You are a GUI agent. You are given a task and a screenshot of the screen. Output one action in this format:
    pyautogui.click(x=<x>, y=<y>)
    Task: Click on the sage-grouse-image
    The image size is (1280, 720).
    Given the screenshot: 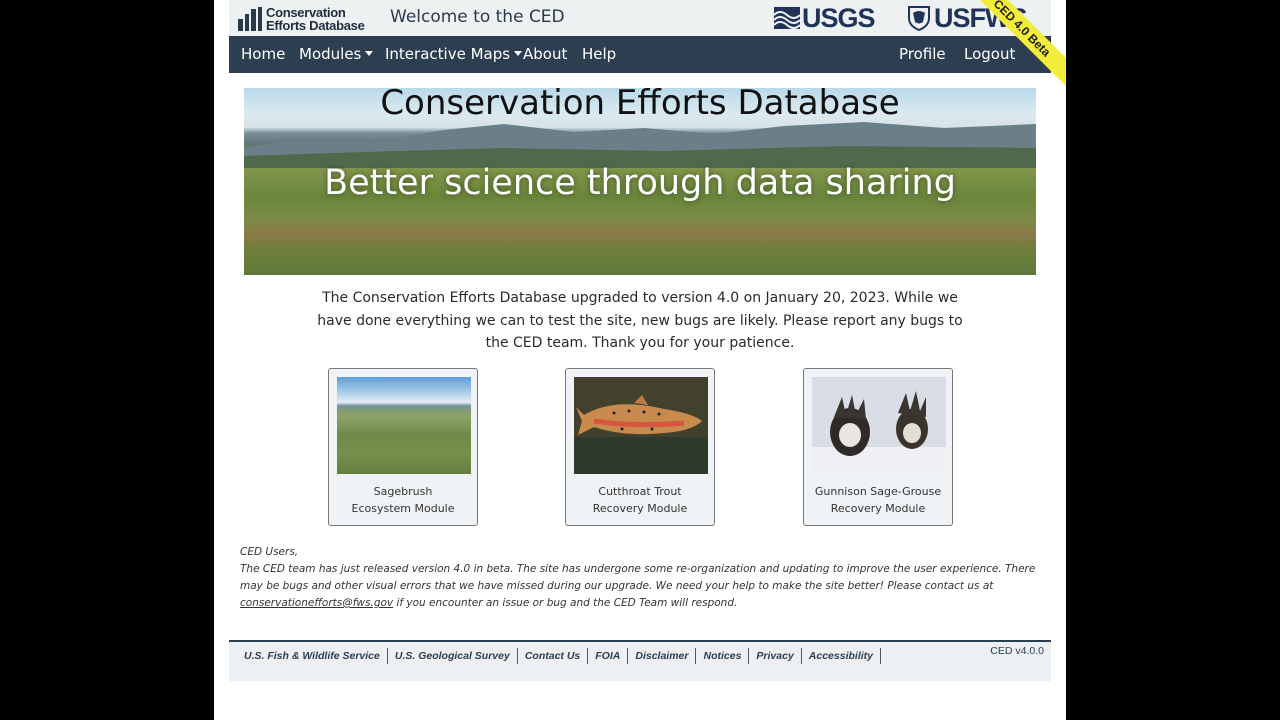 What is the action you would take?
    pyautogui.click(x=879, y=425)
    